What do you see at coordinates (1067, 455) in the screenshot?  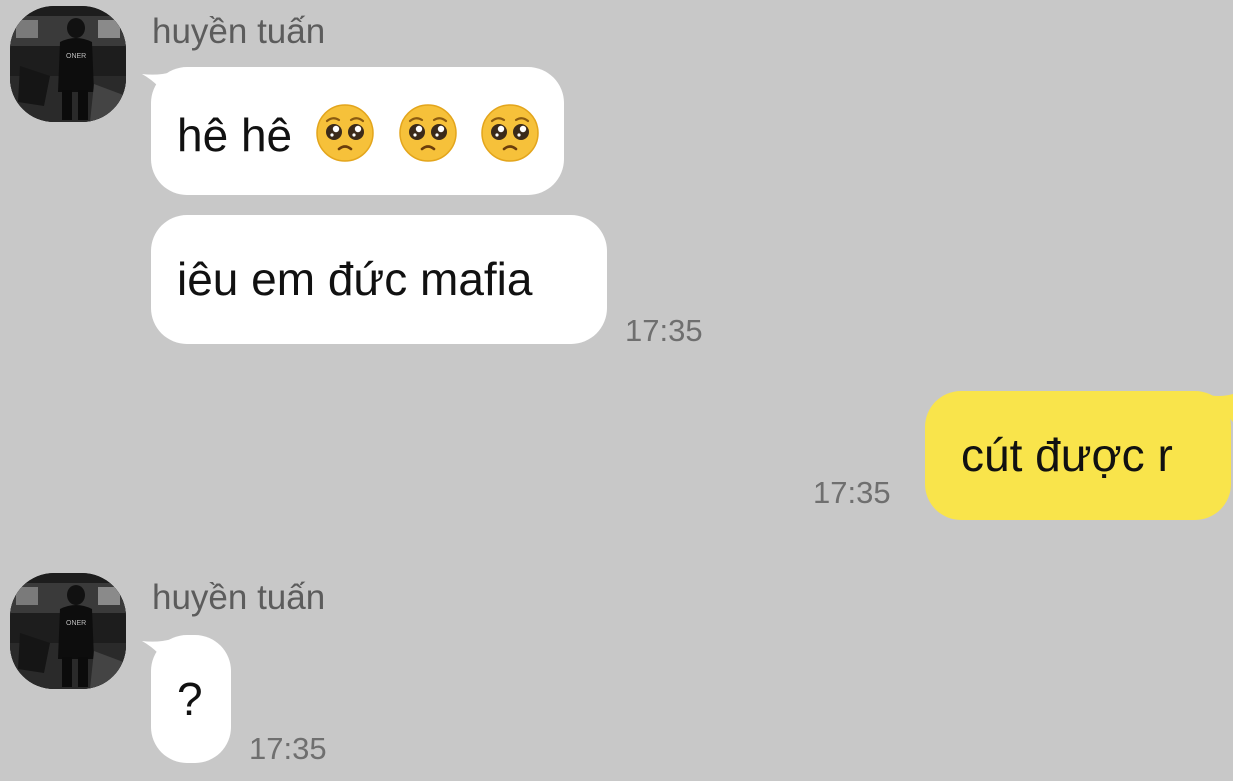 I see `message-text: cút được r` at bounding box center [1067, 455].